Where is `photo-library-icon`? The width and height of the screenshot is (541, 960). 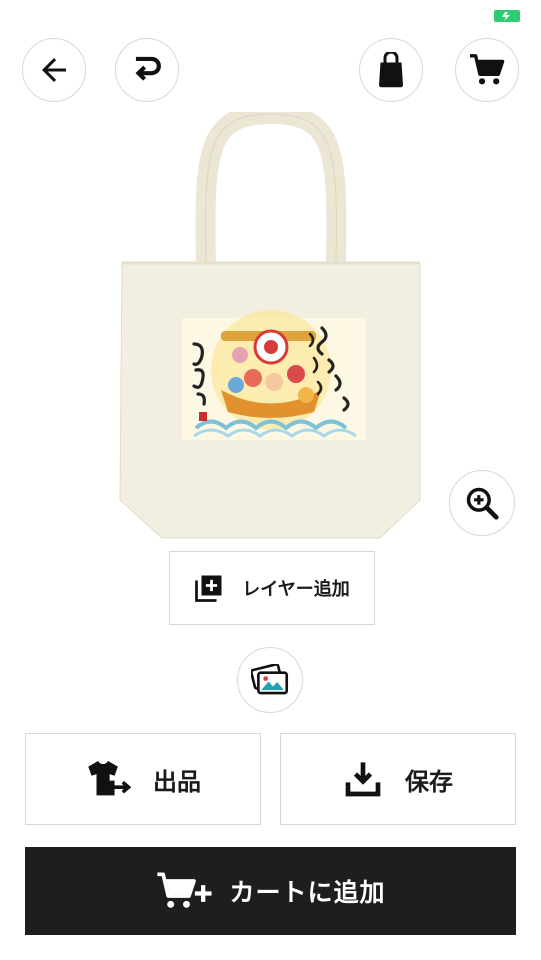
photo-library-icon is located at coordinates (270, 679).